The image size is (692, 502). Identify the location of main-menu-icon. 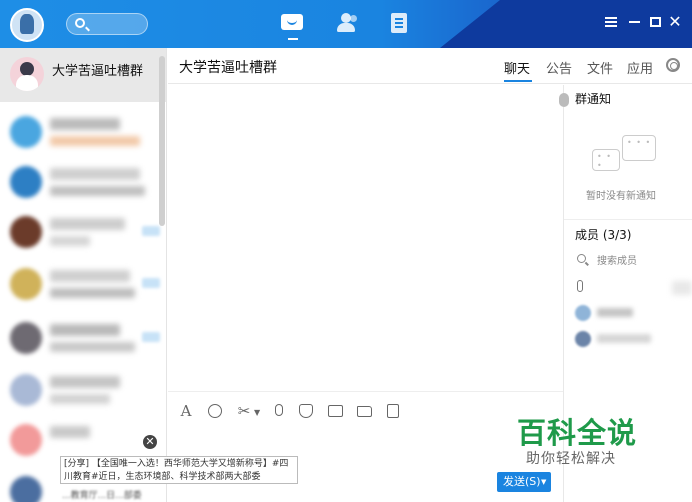
(611, 22).